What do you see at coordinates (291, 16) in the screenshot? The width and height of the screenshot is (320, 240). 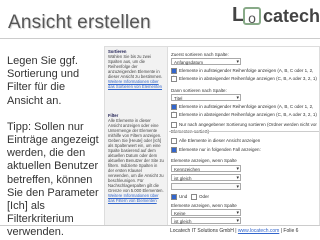 I see `logo-text: catech` at bounding box center [291, 16].